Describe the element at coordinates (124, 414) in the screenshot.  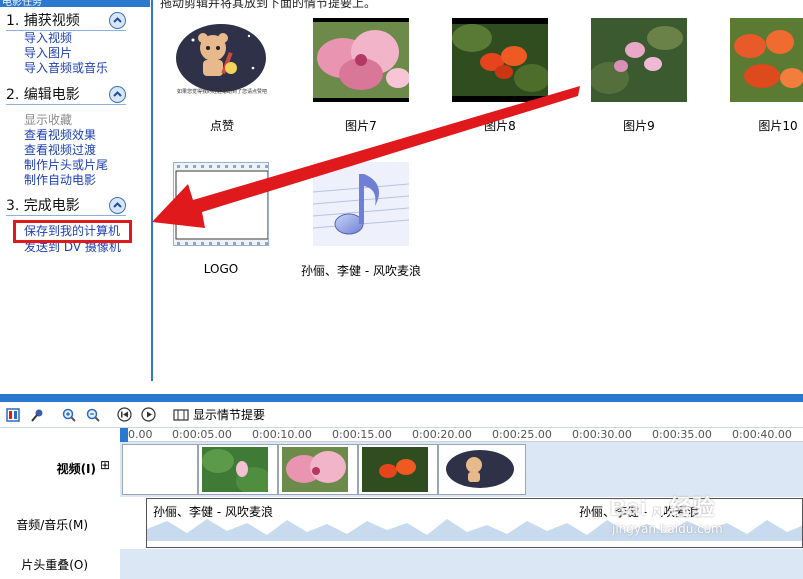
I see `rewind-icon` at that location.